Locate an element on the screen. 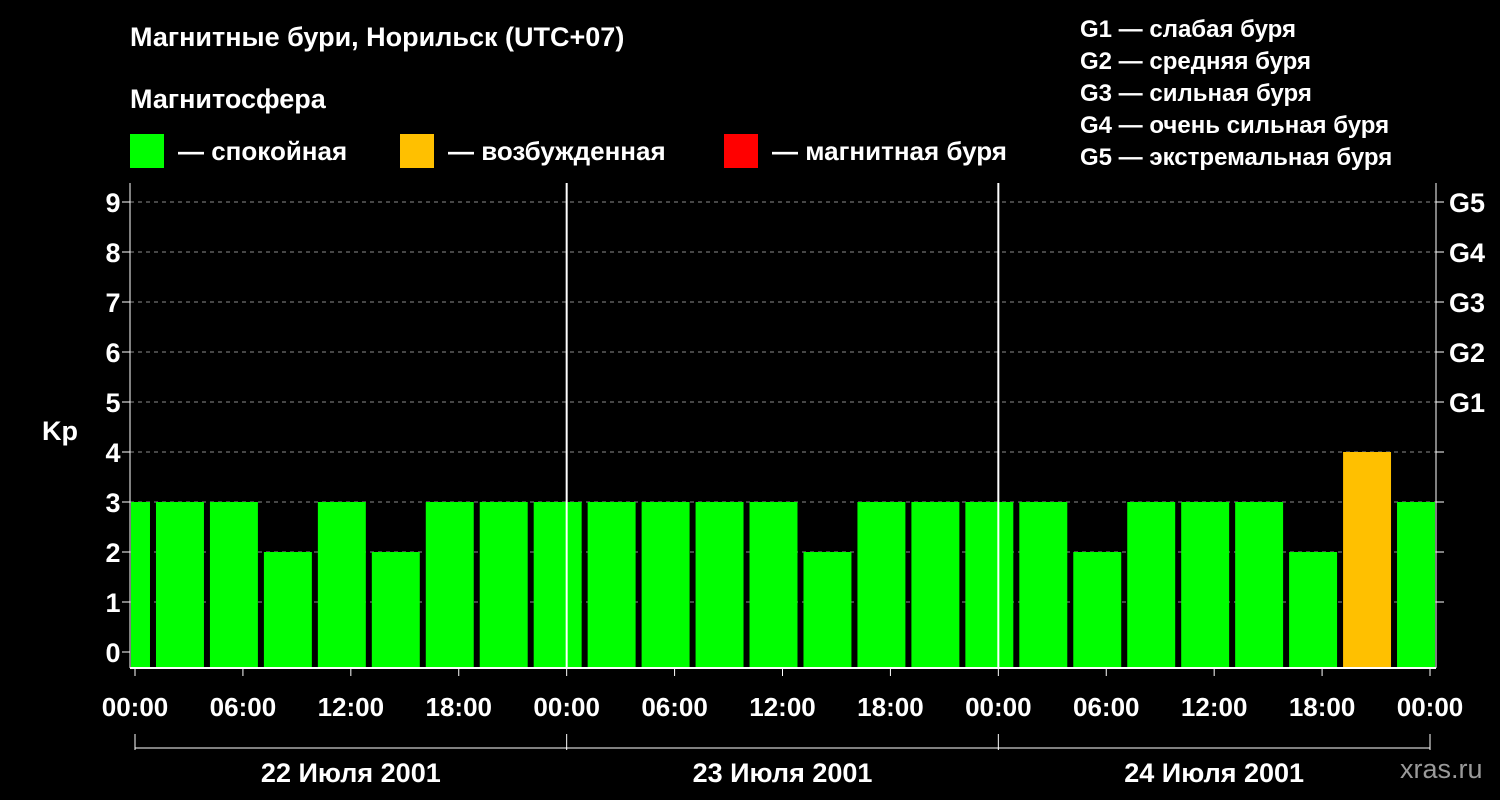 The width and height of the screenshot is (1500, 800). g-scale-label-g5: G5 is located at coordinates (1467, 203).